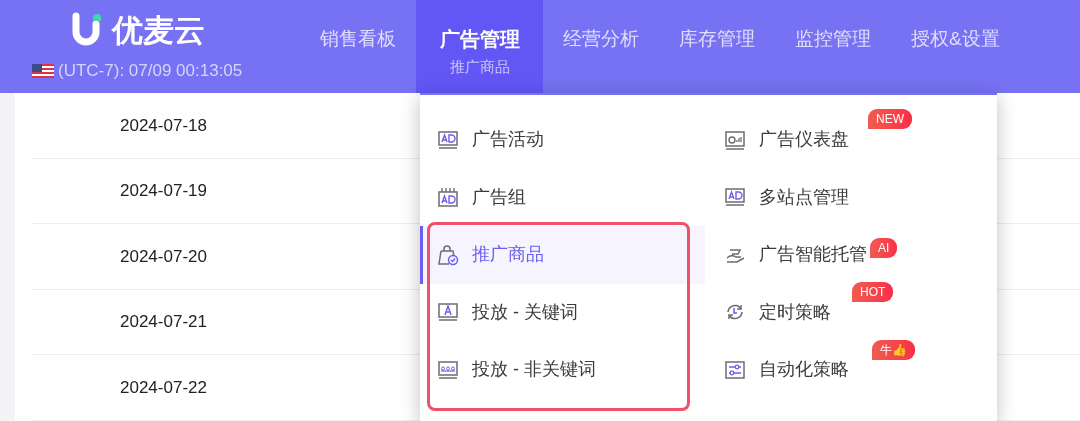  What do you see at coordinates (150, 71) in the screenshot?
I see `timezone-clock: (UTC-7): 07/09 00:13:05` at bounding box center [150, 71].